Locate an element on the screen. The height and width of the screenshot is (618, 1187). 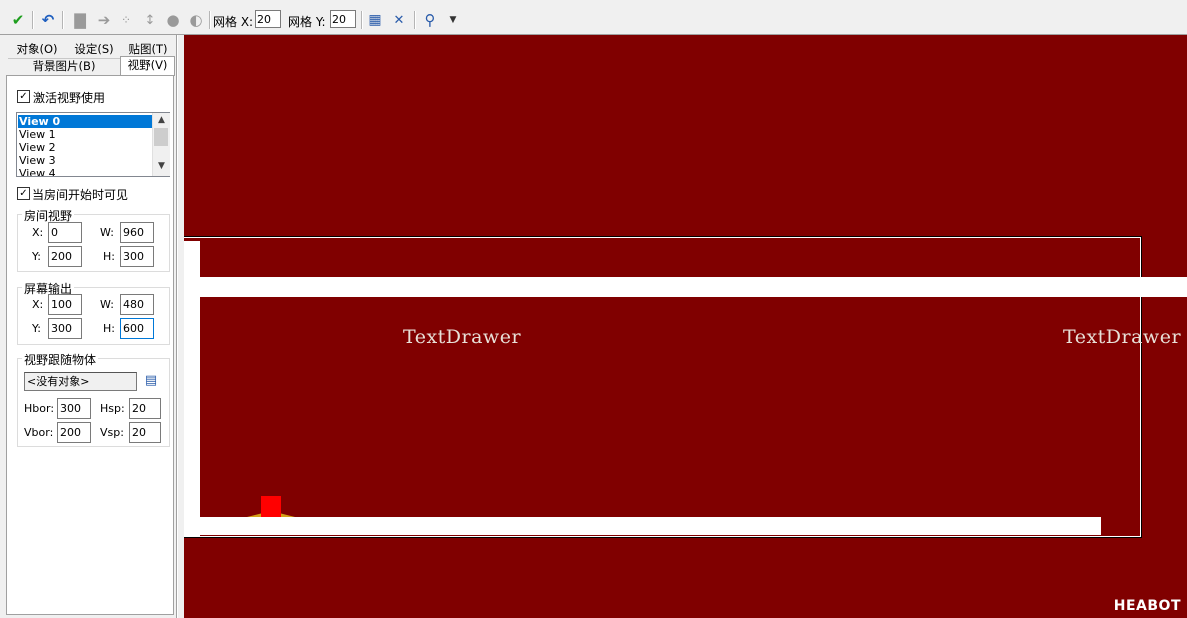
shift-v-icon: ↕ is located at coordinates (150, 20).